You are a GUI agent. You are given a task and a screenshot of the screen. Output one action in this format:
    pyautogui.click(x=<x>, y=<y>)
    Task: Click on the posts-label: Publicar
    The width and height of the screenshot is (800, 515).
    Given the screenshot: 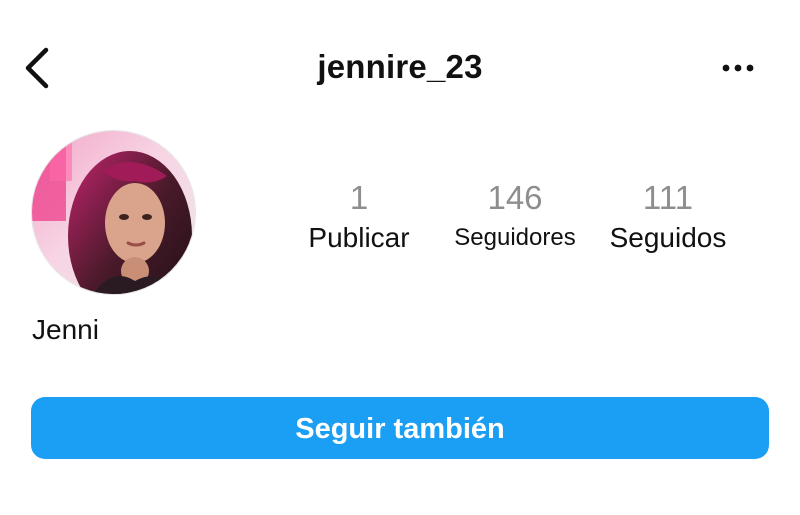 What is the action you would take?
    pyautogui.click(x=359, y=237)
    